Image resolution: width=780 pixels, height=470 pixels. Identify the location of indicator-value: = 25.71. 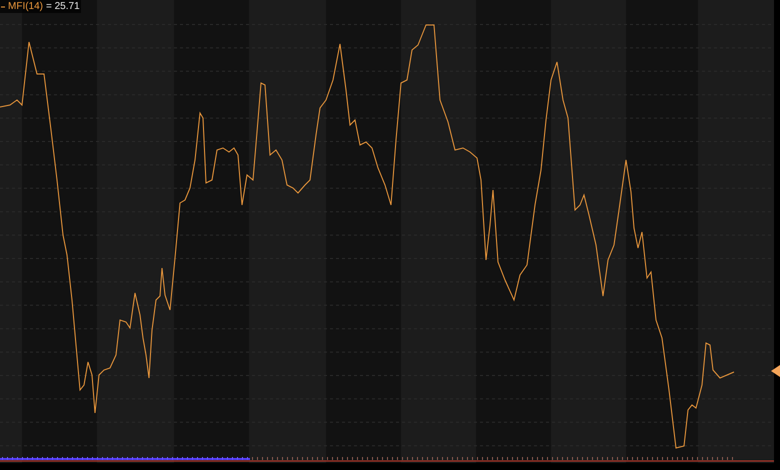
(63, 6).